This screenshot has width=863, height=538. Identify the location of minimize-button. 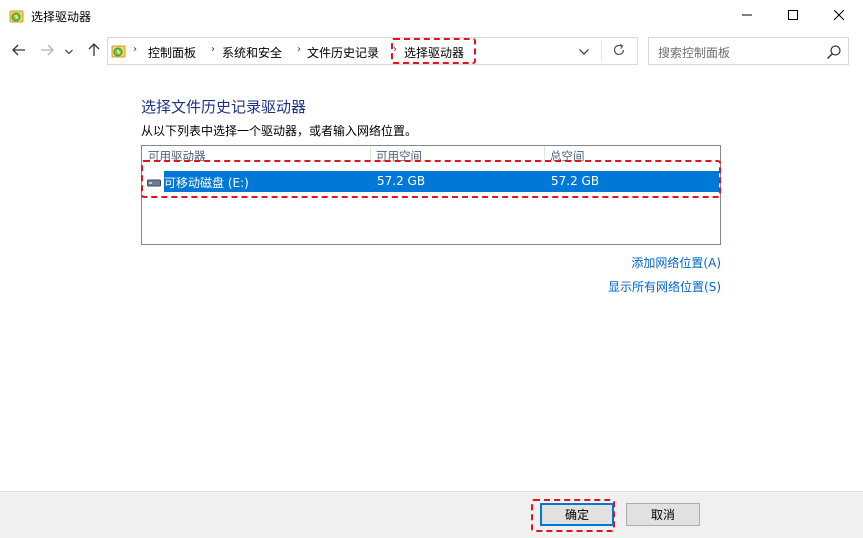
(747, 15).